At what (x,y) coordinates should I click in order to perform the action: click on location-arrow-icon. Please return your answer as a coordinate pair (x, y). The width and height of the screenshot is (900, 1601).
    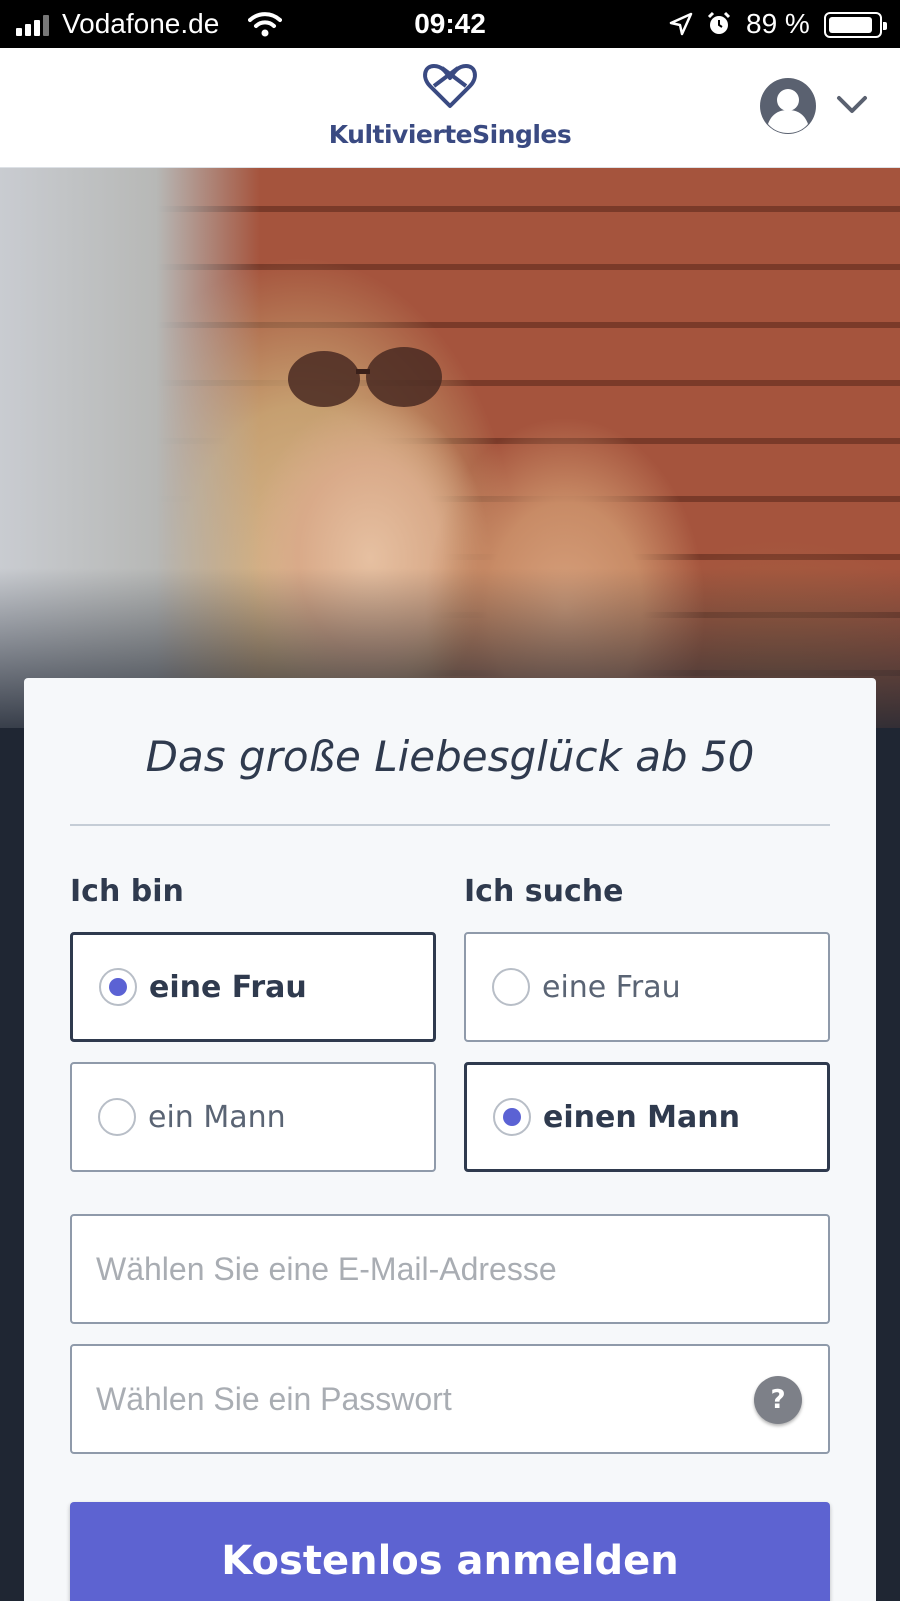
    Looking at the image, I should click on (681, 24).